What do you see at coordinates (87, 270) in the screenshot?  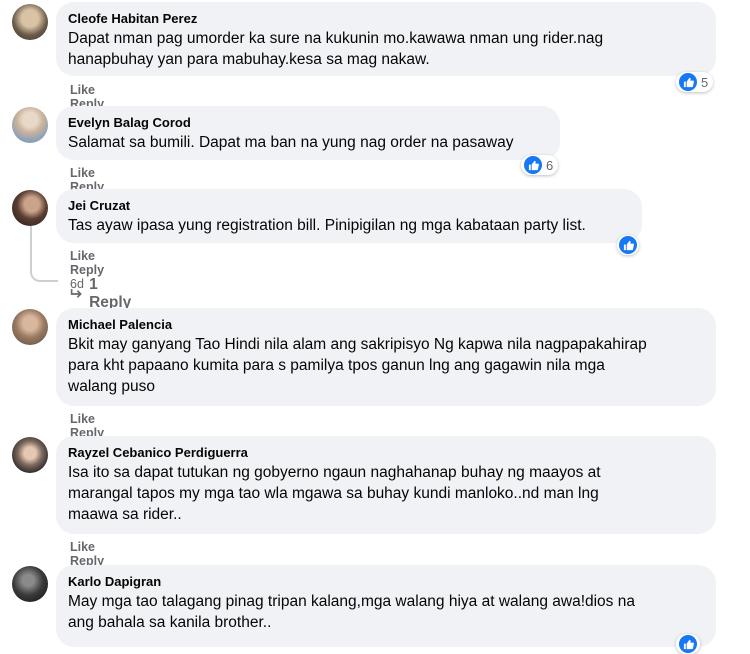 I see `reply-button: Reply` at bounding box center [87, 270].